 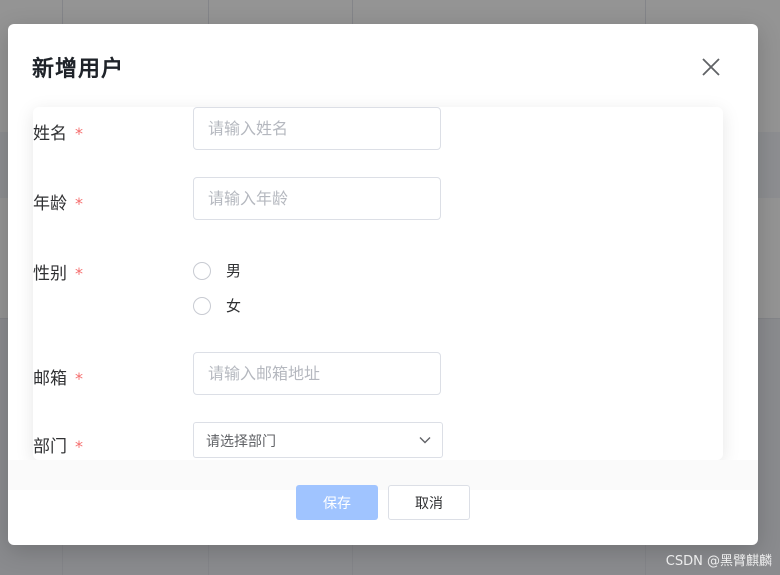 What do you see at coordinates (383, 475) in the screenshot?
I see `dialog-footer` at bounding box center [383, 475].